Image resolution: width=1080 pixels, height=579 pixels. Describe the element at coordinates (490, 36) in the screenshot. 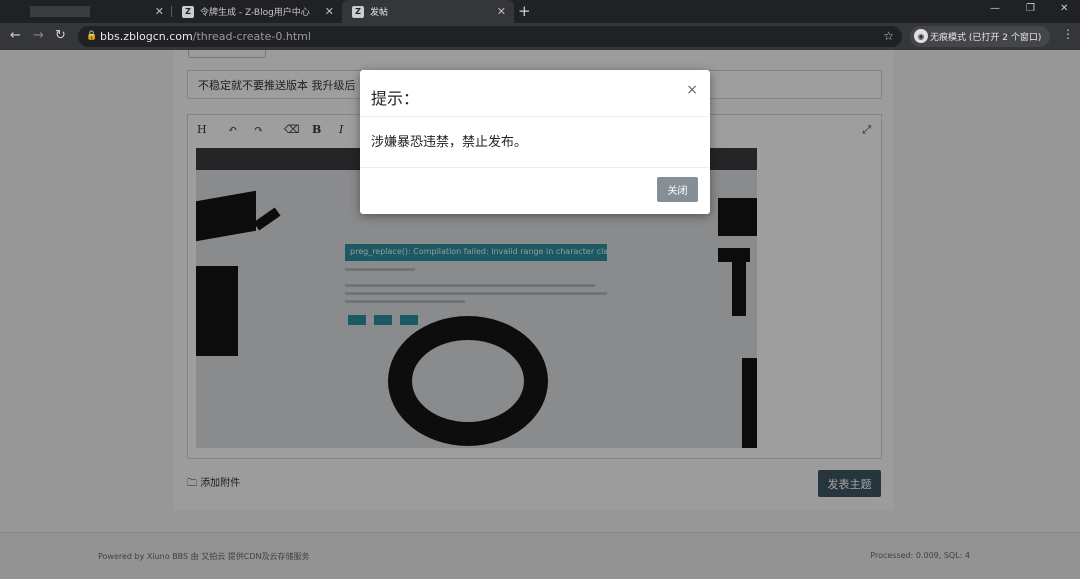

I see `address-bar: 🔒 bbs.zblogcn.com/thread-create-0.html ☆` at that location.